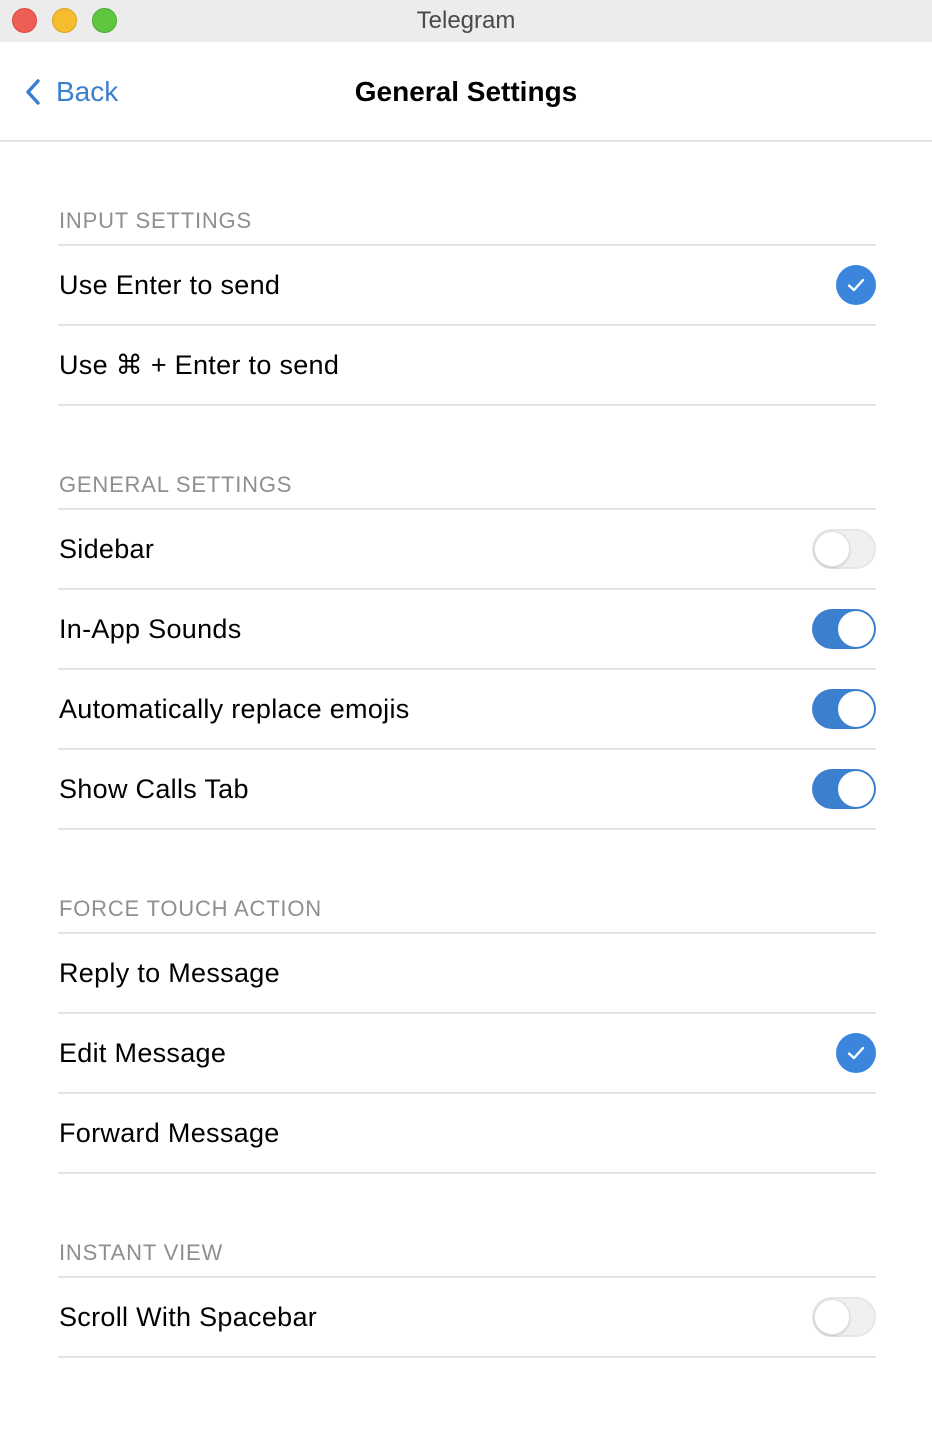  Describe the element at coordinates (467, 286) in the screenshot. I see `setting-row-use-enter-to-send: Use Enter to send` at that location.